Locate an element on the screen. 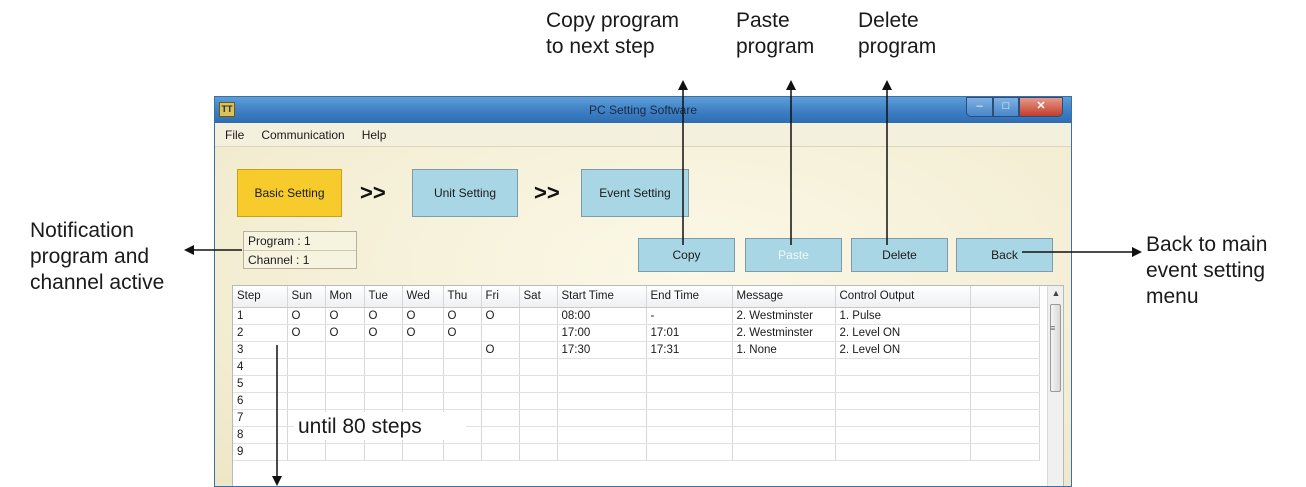 This screenshot has width=1306, height=487. minimize-button: – is located at coordinates (979, 107).